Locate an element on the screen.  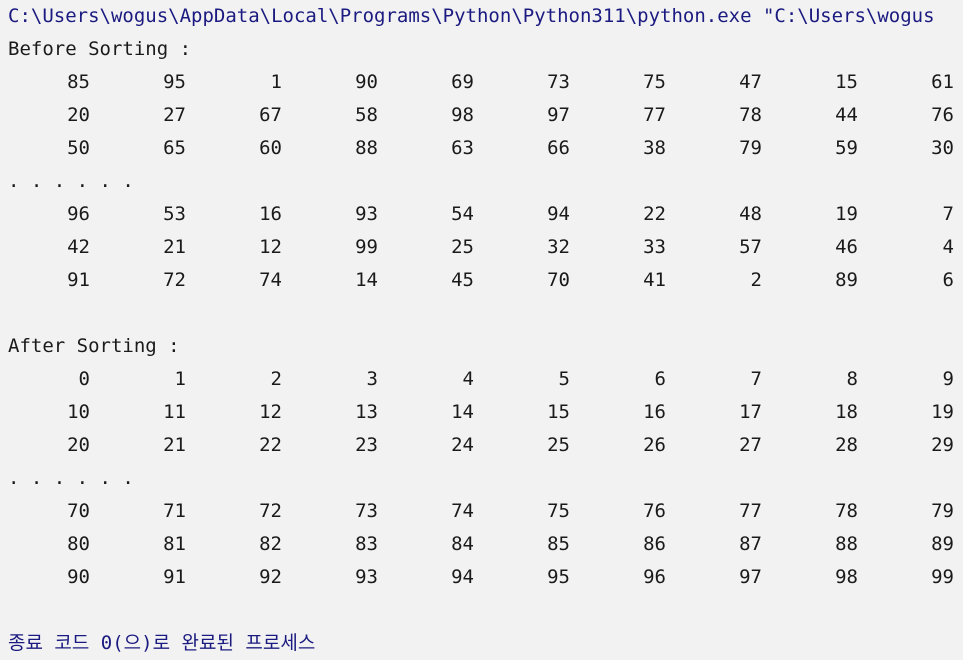
output-row: 10 11 12 13 14 15 16 17 18 19 is located at coordinates (485, 412).